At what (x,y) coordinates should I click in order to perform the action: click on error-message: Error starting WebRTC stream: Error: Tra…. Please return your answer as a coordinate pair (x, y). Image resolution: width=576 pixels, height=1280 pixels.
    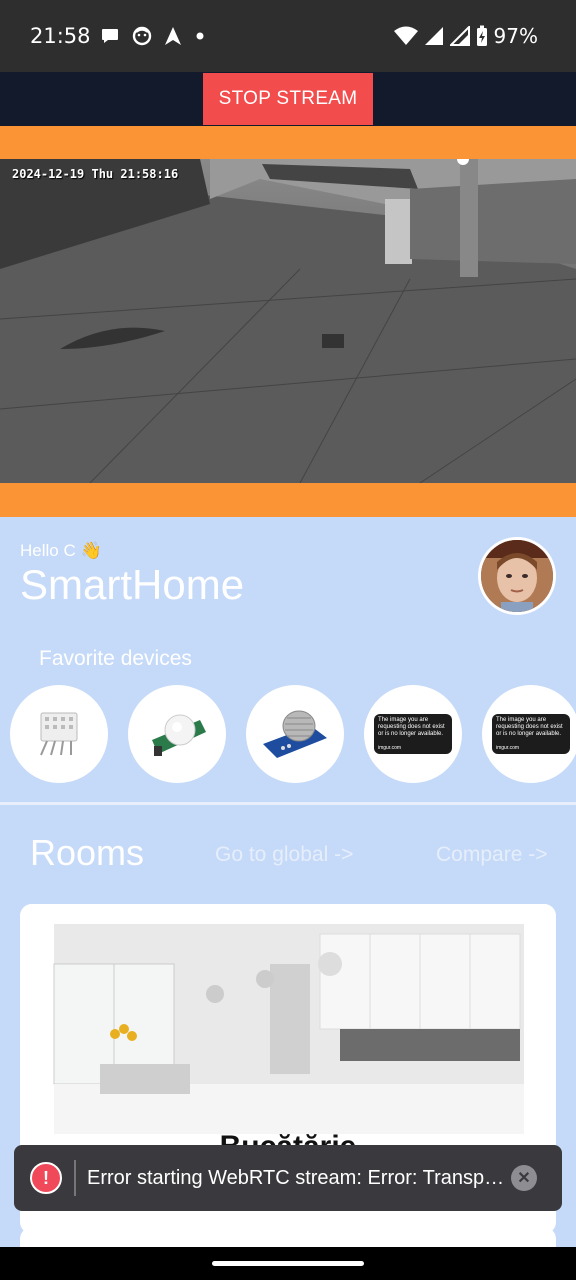
    Looking at the image, I should click on (297, 1177).